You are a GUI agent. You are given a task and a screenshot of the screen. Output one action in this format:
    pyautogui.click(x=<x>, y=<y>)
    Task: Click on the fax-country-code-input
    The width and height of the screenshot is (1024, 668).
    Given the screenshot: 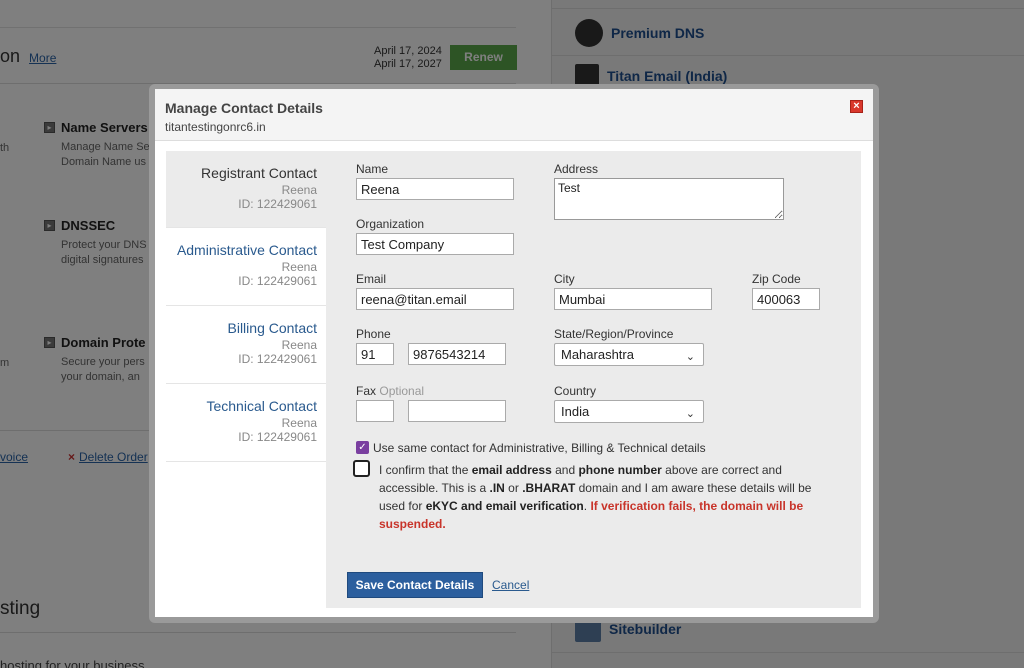 What is the action you would take?
    pyautogui.click(x=375, y=411)
    